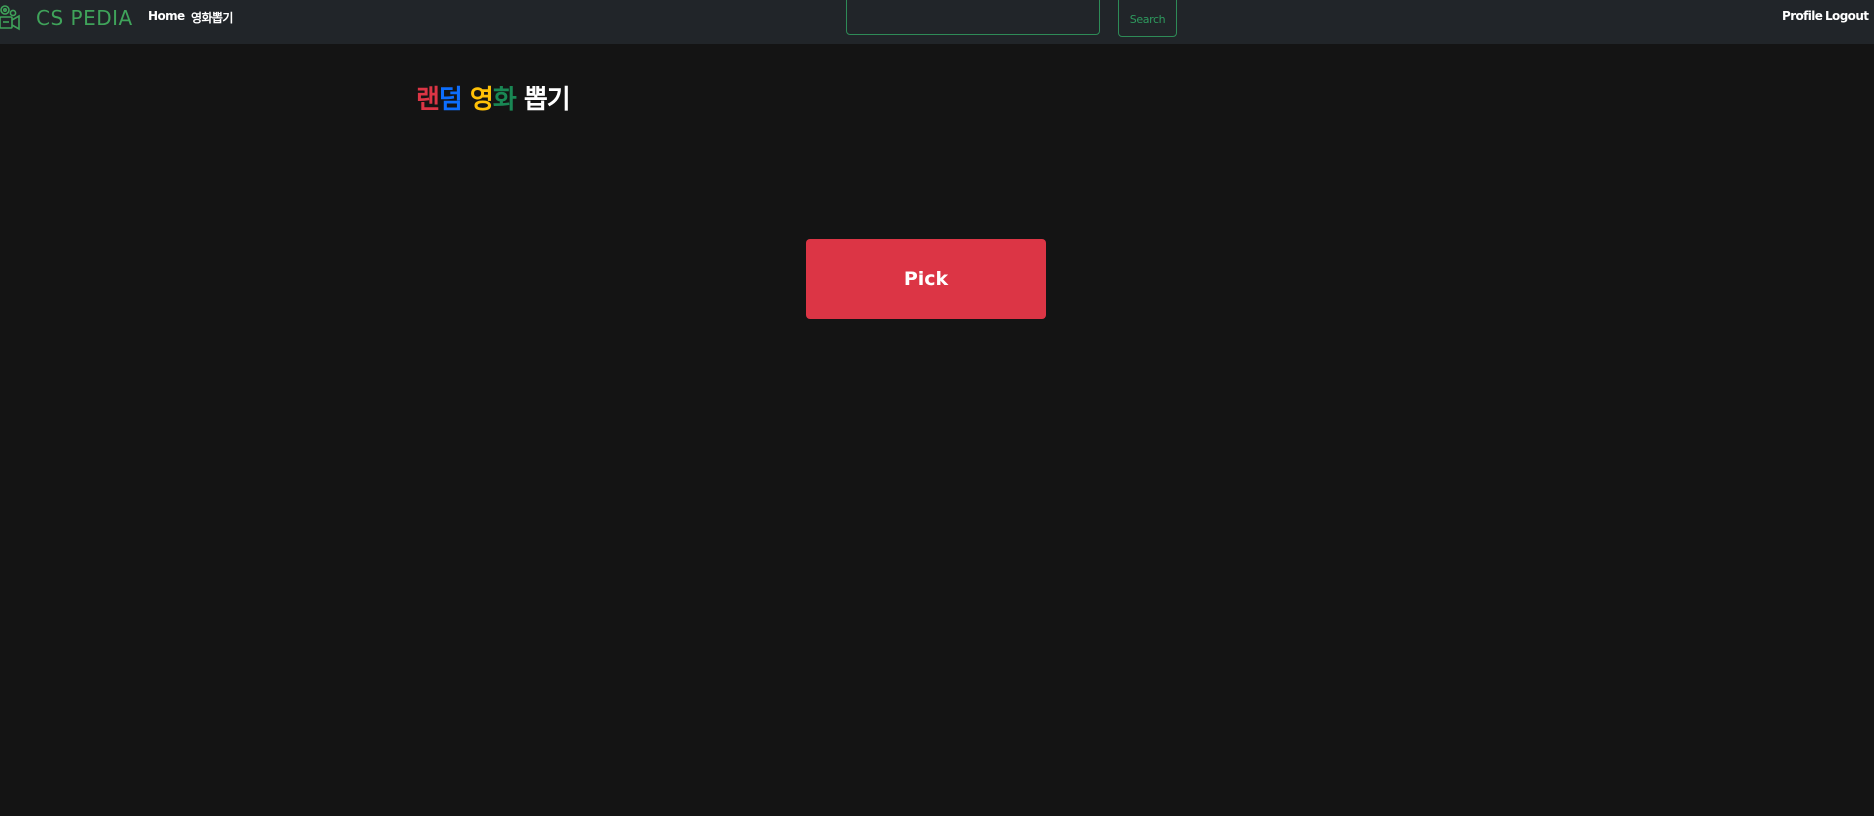 This screenshot has height=816, width=1874. I want to click on title-char: 덤, so click(450, 100).